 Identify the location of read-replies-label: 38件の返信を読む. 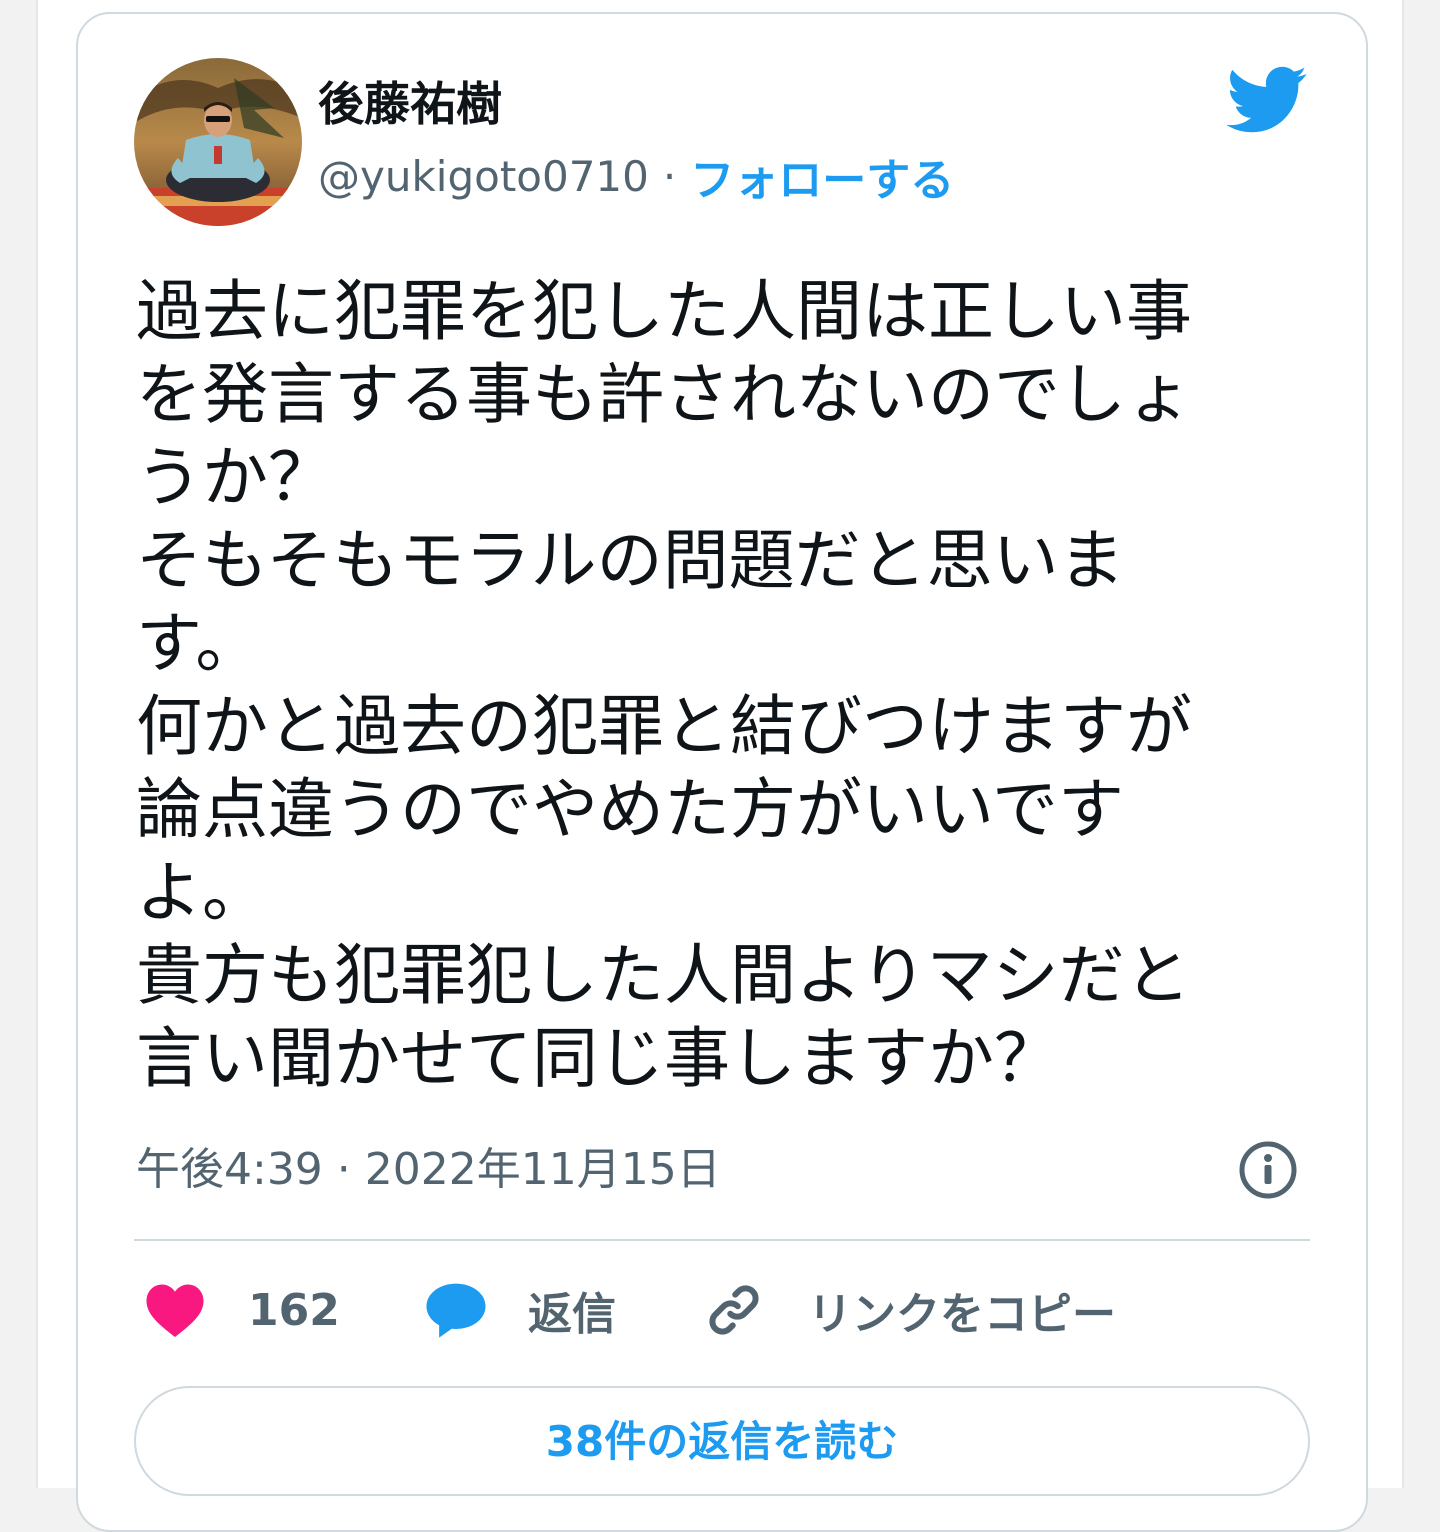
(722, 1441).